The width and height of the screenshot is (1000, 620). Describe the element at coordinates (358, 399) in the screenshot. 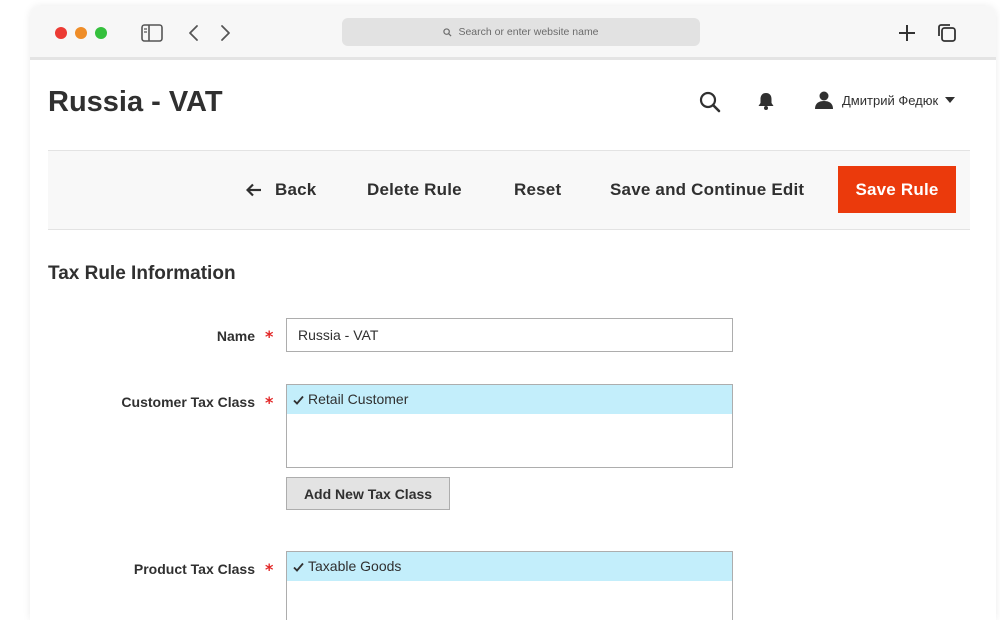

I see `option-label: Retail Customer` at that location.